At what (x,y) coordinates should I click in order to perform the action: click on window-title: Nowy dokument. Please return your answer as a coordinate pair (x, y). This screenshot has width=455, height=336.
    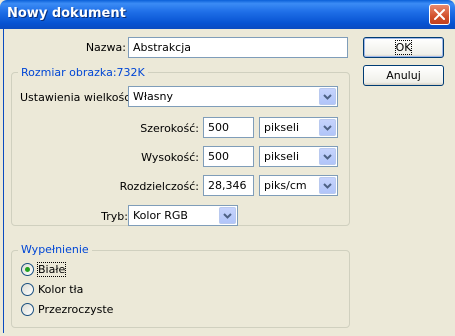
    Looking at the image, I should click on (66, 13).